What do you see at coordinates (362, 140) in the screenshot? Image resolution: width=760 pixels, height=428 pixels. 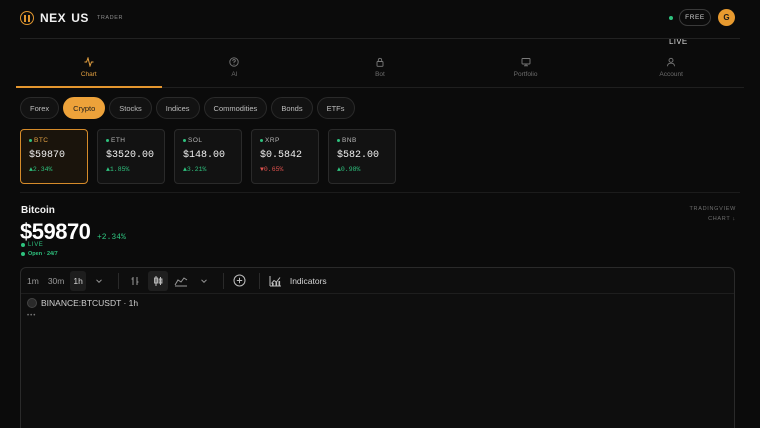 I see `ticker-symbol: BNB` at bounding box center [362, 140].